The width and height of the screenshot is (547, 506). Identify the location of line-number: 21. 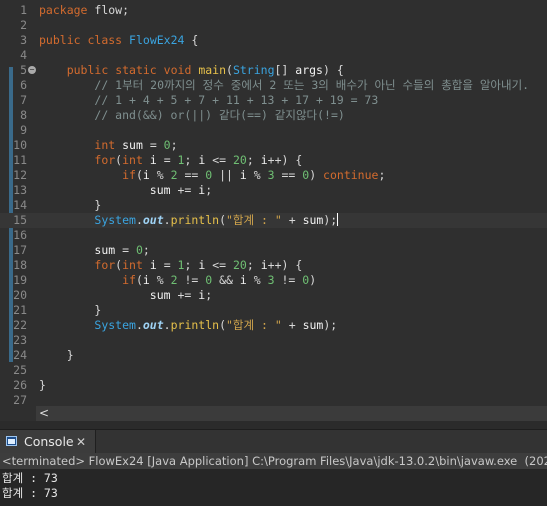
(20, 310).